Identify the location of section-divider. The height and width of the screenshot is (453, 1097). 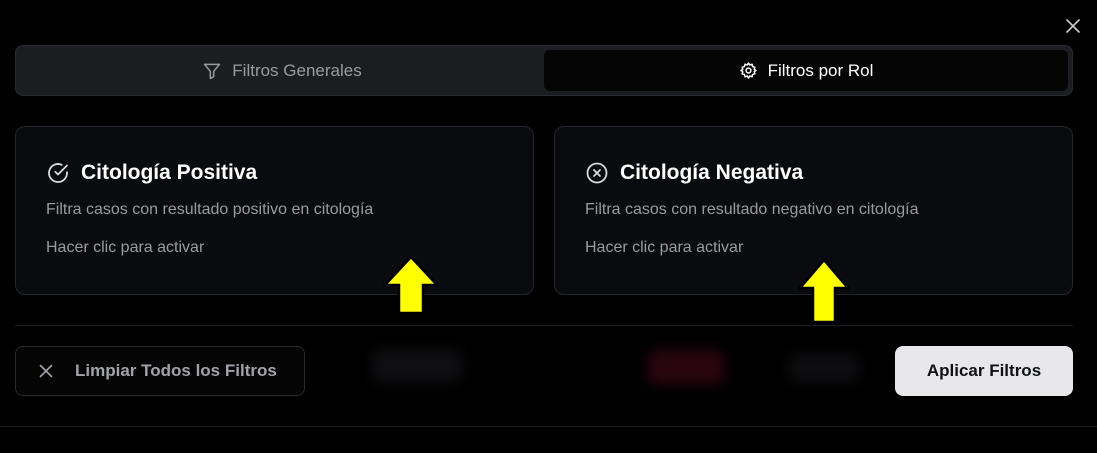
(544, 325).